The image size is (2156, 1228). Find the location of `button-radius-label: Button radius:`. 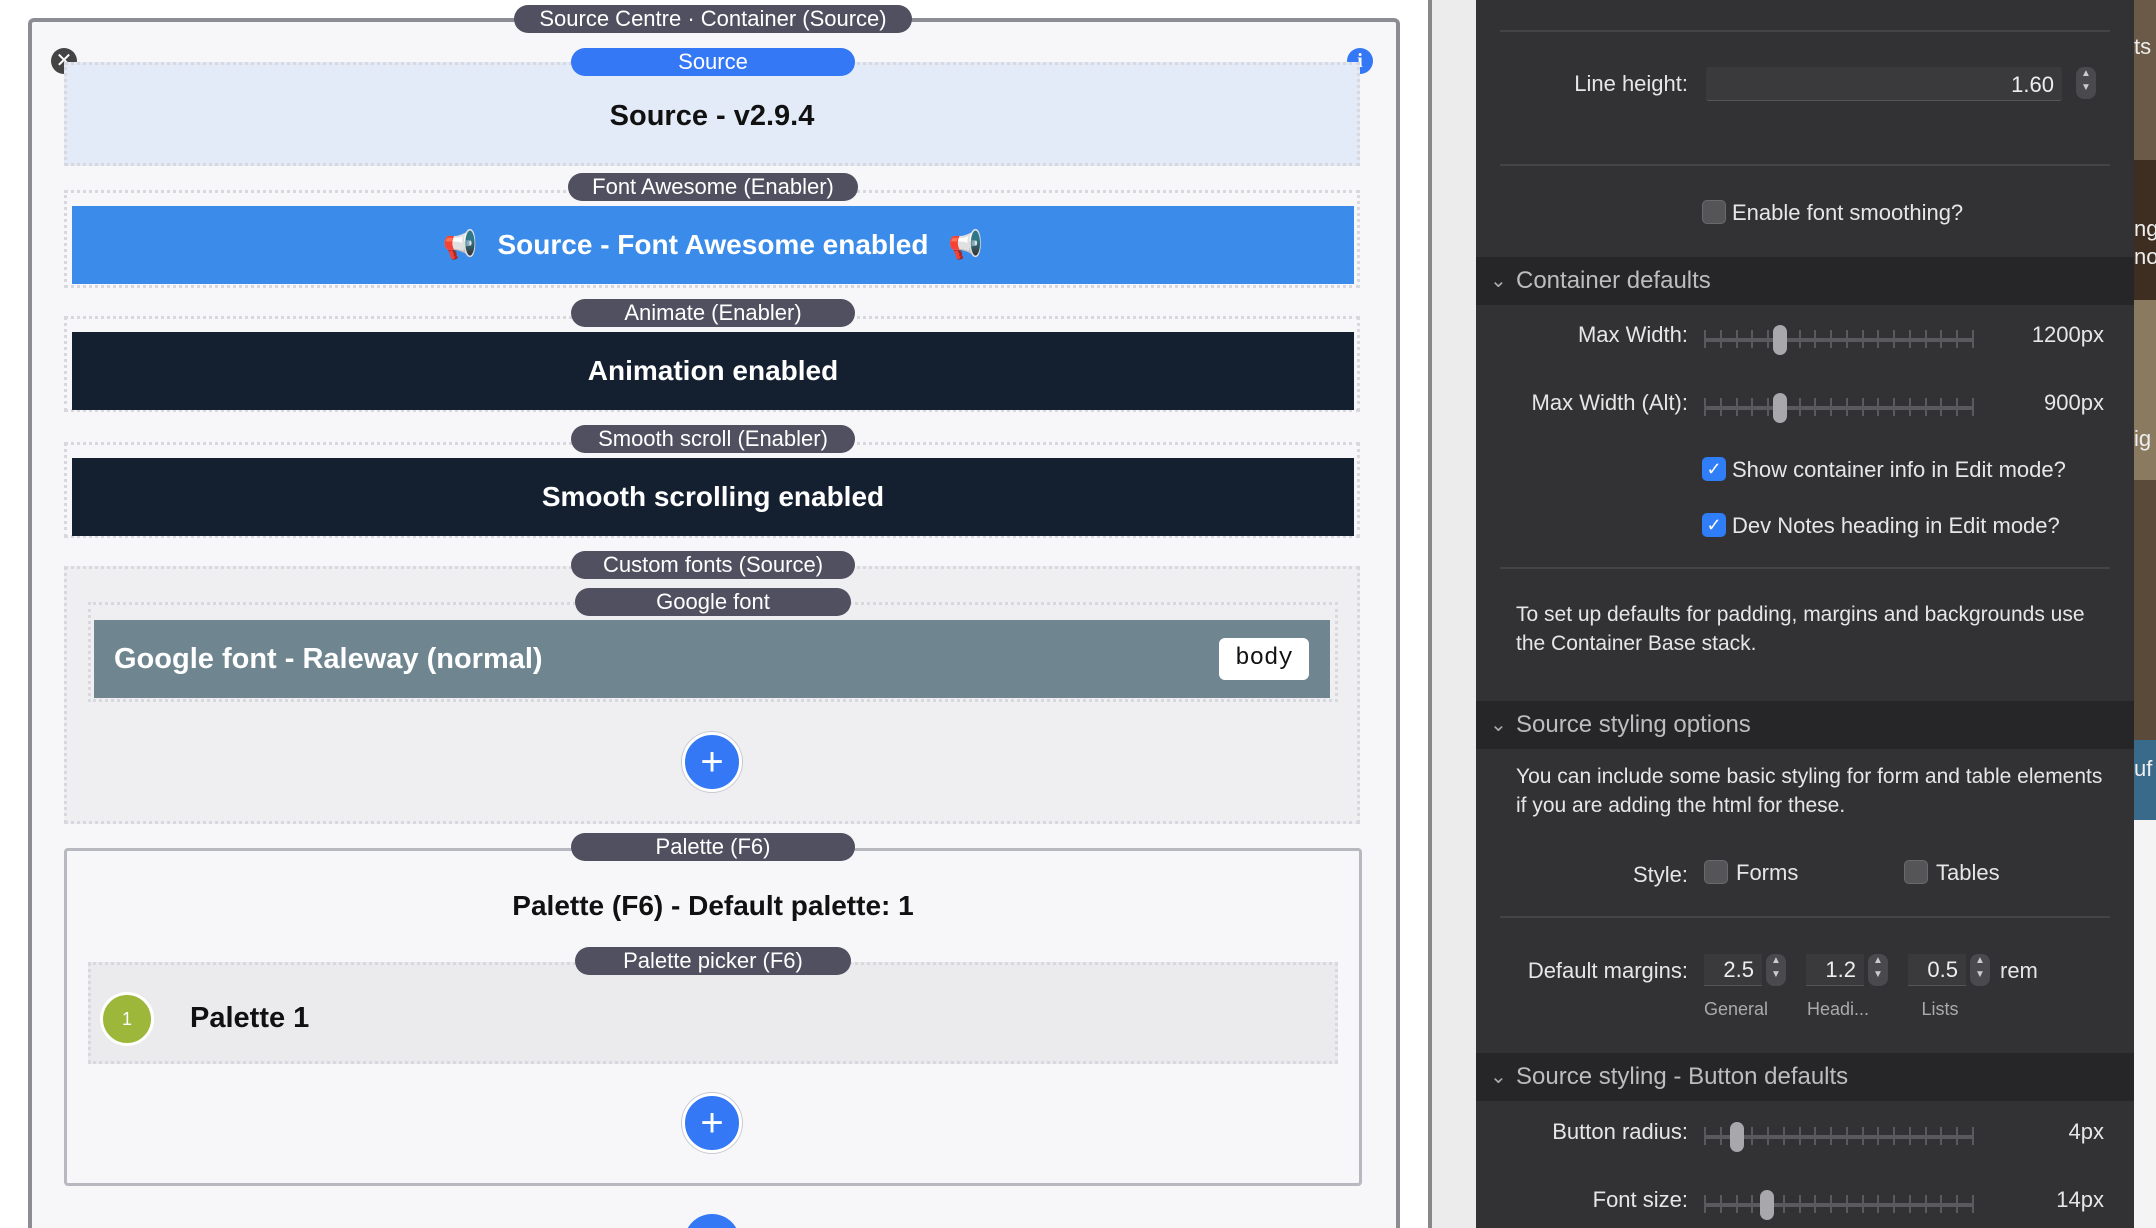

button-radius-label: Button radius: is located at coordinates (1620, 1131).